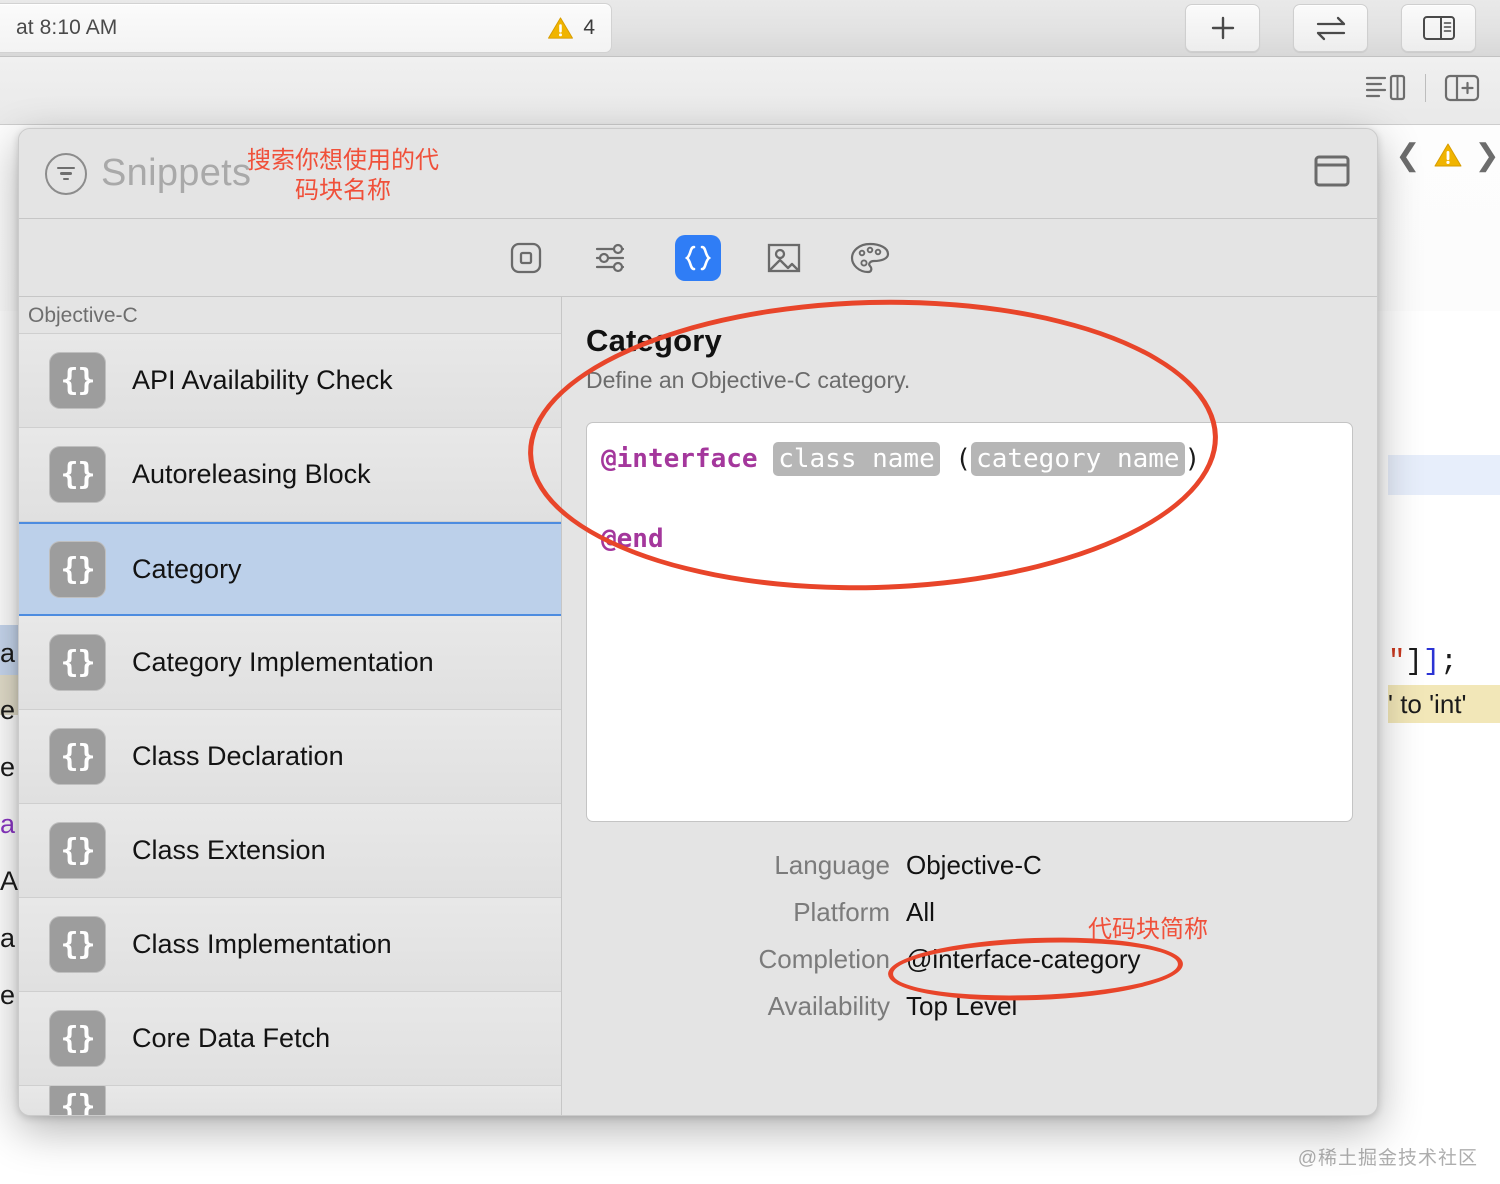 The width and height of the screenshot is (1500, 1184). Describe the element at coordinates (290, 569) in the screenshot. I see `list-item-selected: {} Category` at that location.